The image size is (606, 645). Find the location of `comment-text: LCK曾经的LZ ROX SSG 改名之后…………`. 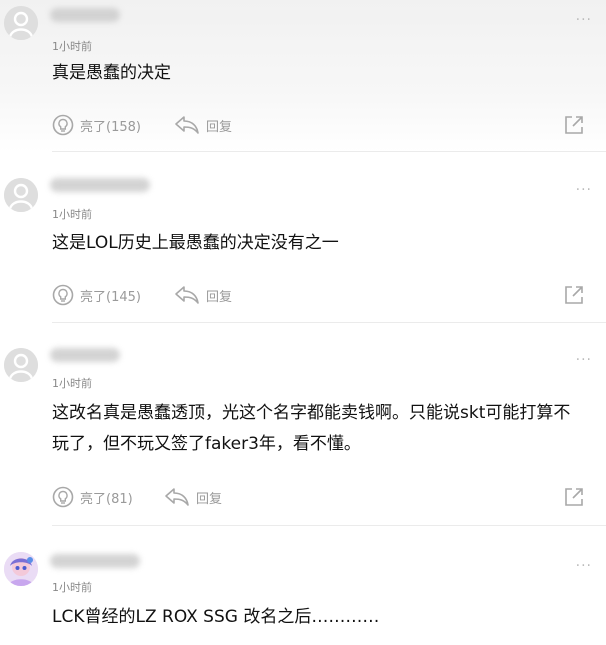

comment-text: LCK曾经的LZ ROX SSG 改名之后………… is located at coordinates (216, 617).